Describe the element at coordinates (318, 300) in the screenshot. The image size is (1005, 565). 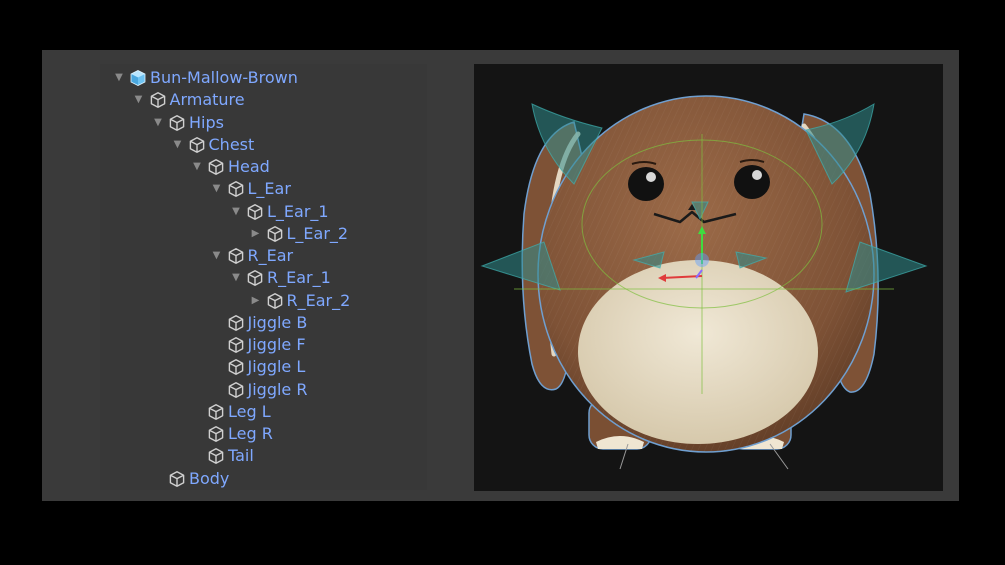
I see `hierarchy-item-label: R_Ear_2` at that location.